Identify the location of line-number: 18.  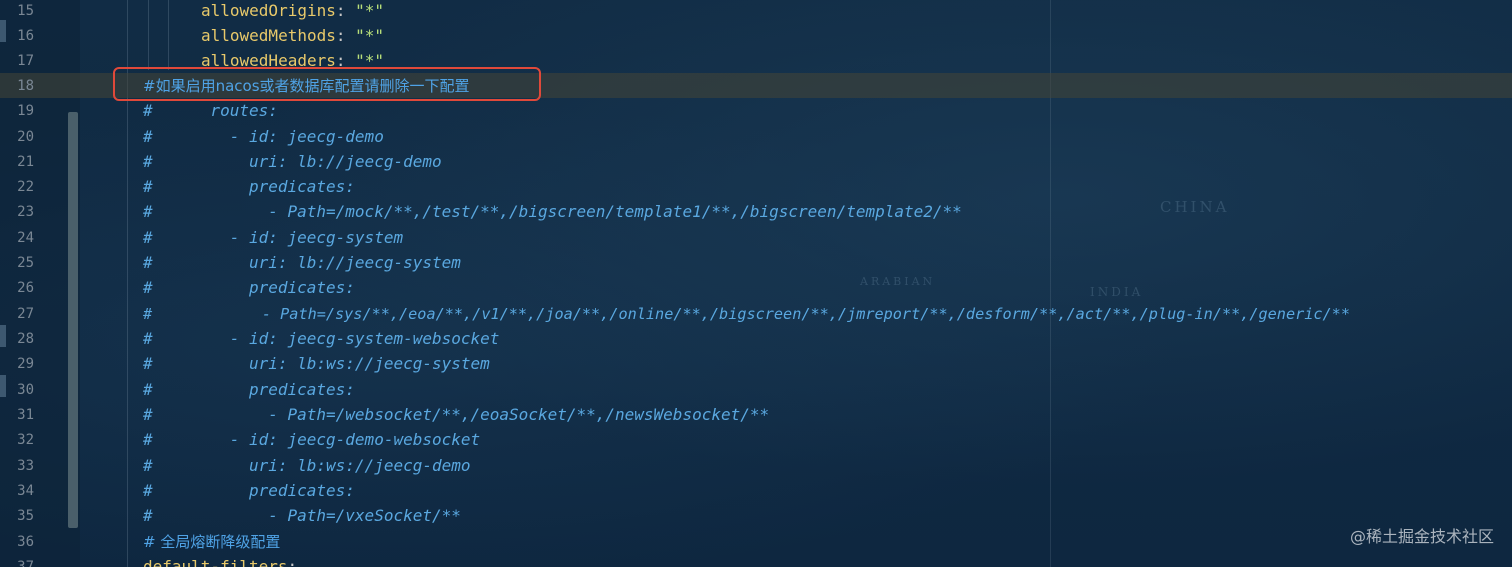
(25, 85).